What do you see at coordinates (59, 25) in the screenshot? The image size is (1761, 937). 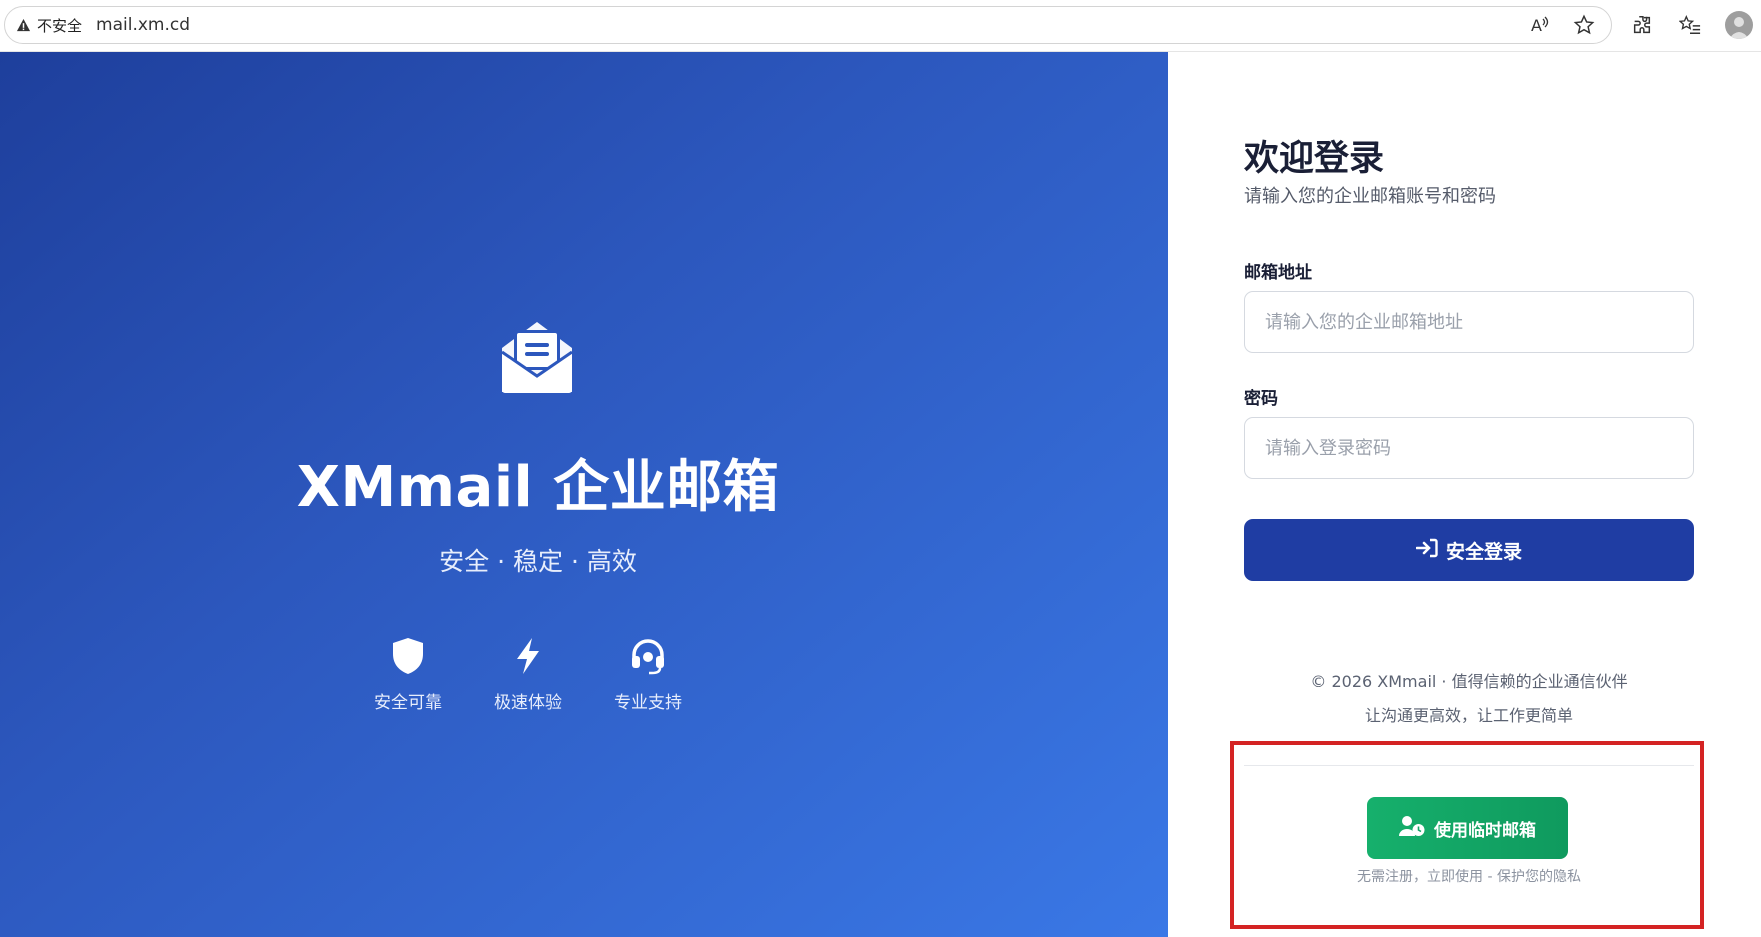 I see `security-label: 不安全` at bounding box center [59, 25].